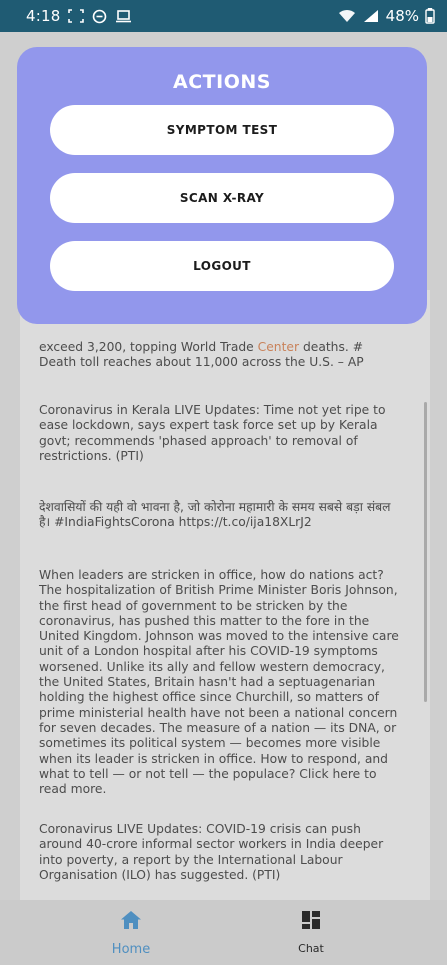  Describe the element at coordinates (402, 16) in the screenshot. I see `battery-percent: 48%` at that location.